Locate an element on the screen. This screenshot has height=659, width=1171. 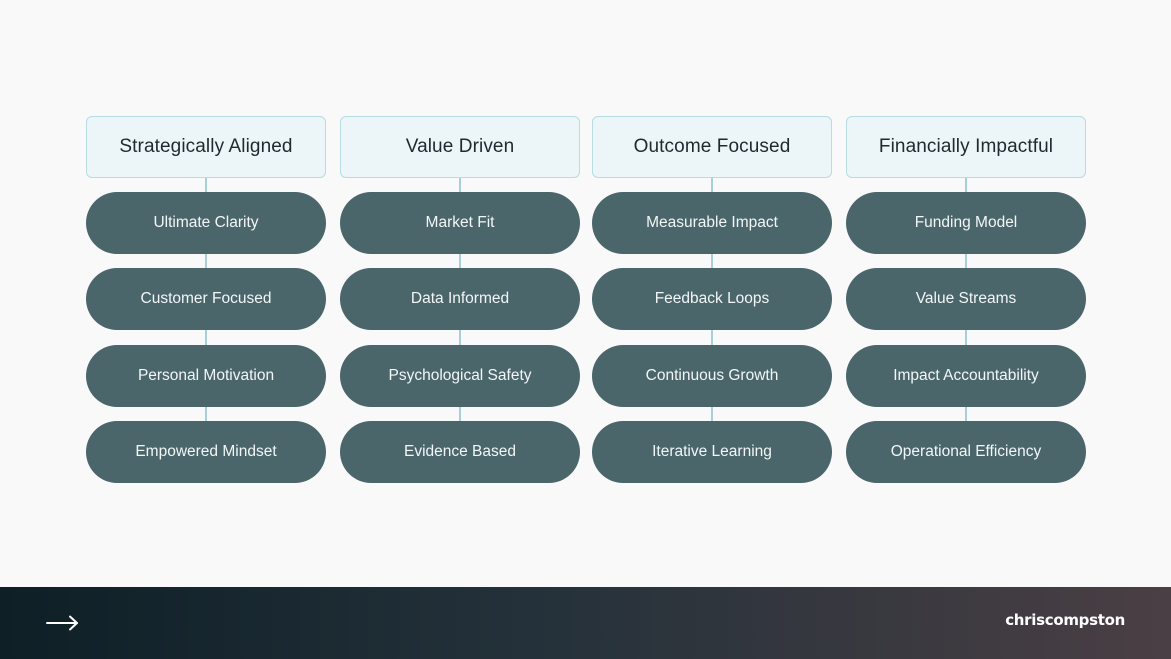
item-pill: Iterative Learning is located at coordinates (712, 452).